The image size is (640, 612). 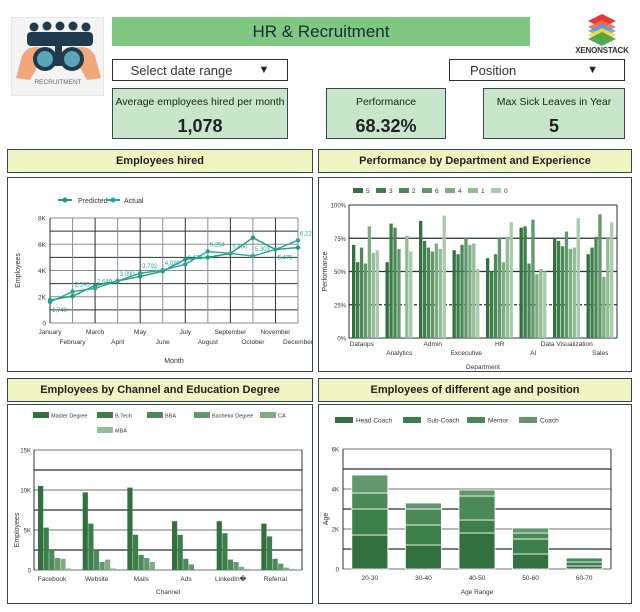 What do you see at coordinates (414, 191) in the screenshot?
I see `legend-label: 2` at bounding box center [414, 191].